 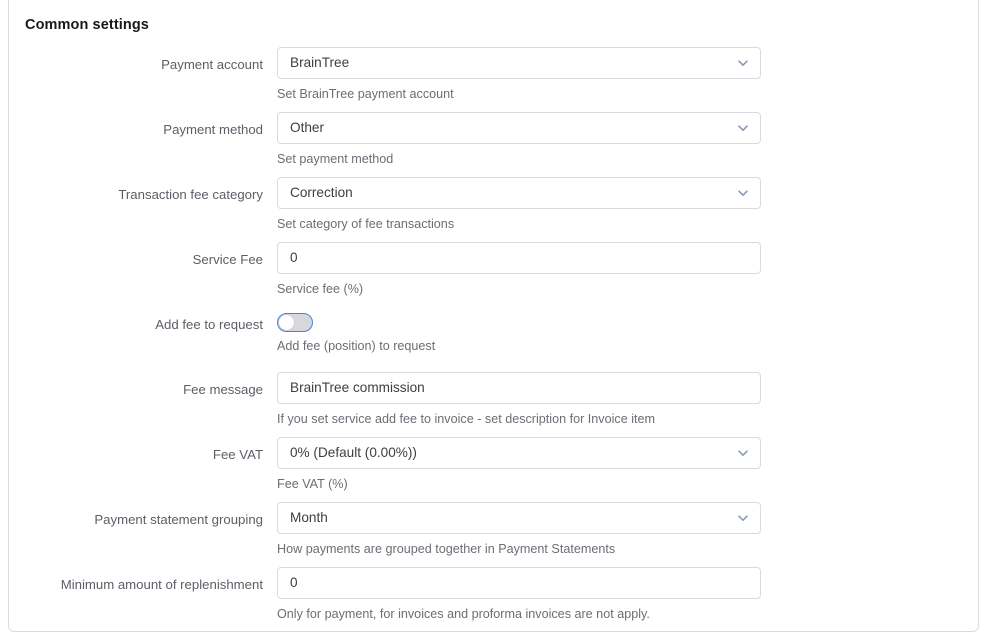 I want to click on control-fee-vat: 0% (Default (0.00%)) Fee VAT (%), so click(x=519, y=464).